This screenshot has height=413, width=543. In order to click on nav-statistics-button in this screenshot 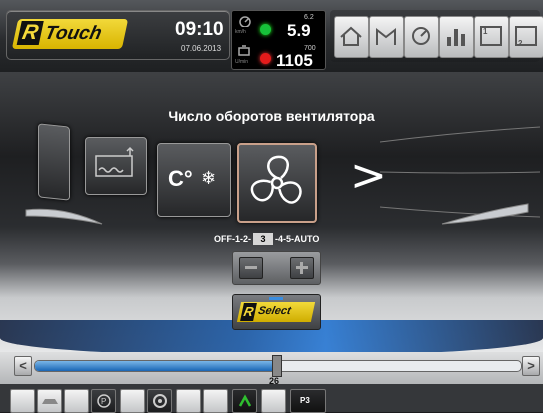, I will do `click(456, 37)`.